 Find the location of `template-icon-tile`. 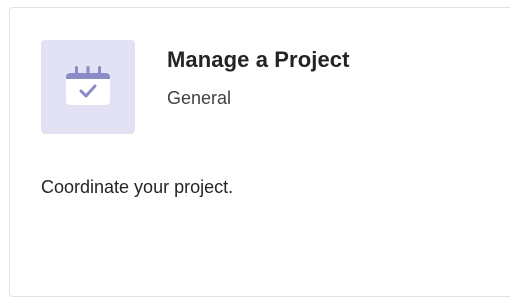

template-icon-tile is located at coordinates (88, 87).